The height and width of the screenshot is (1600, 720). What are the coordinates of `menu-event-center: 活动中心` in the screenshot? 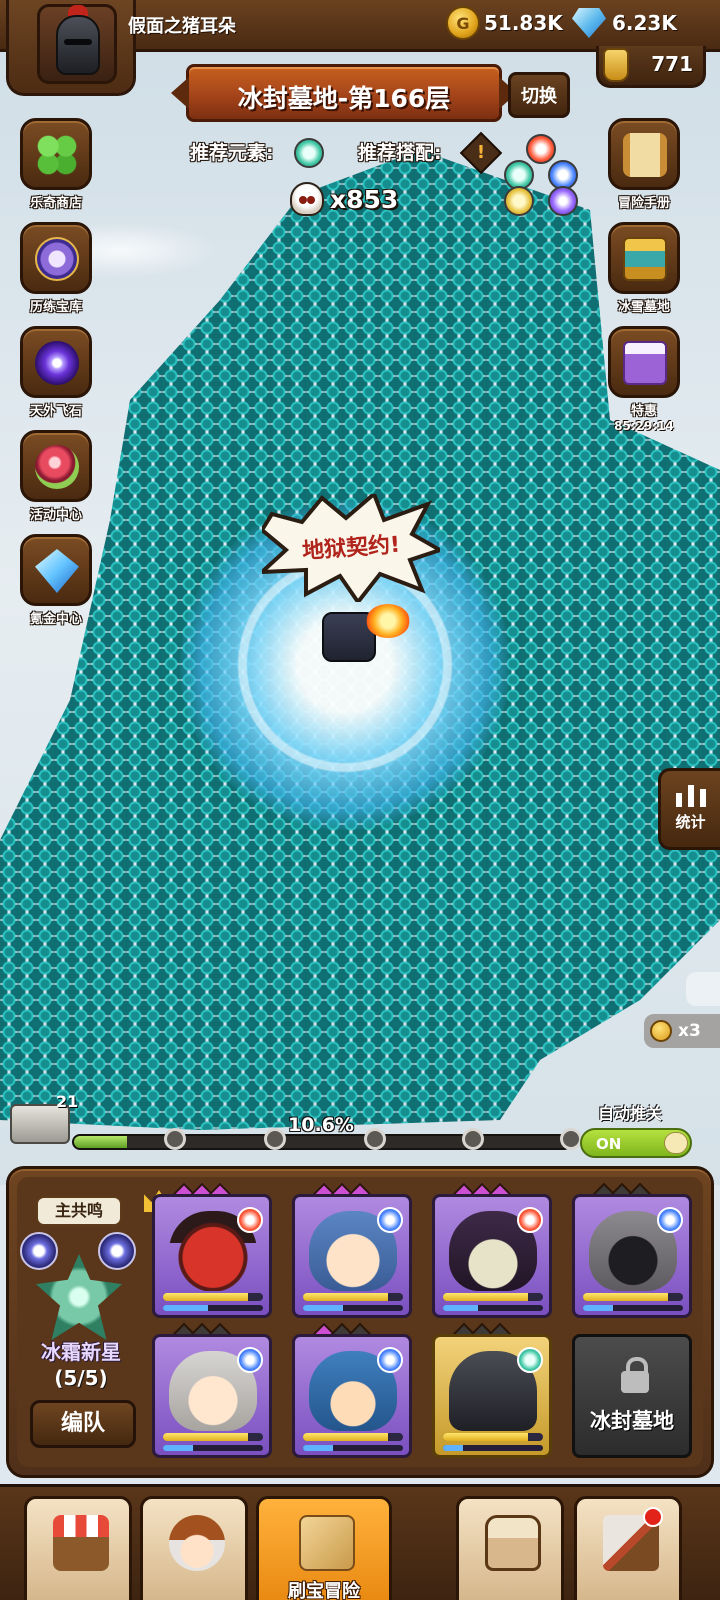 It's located at (56, 476).